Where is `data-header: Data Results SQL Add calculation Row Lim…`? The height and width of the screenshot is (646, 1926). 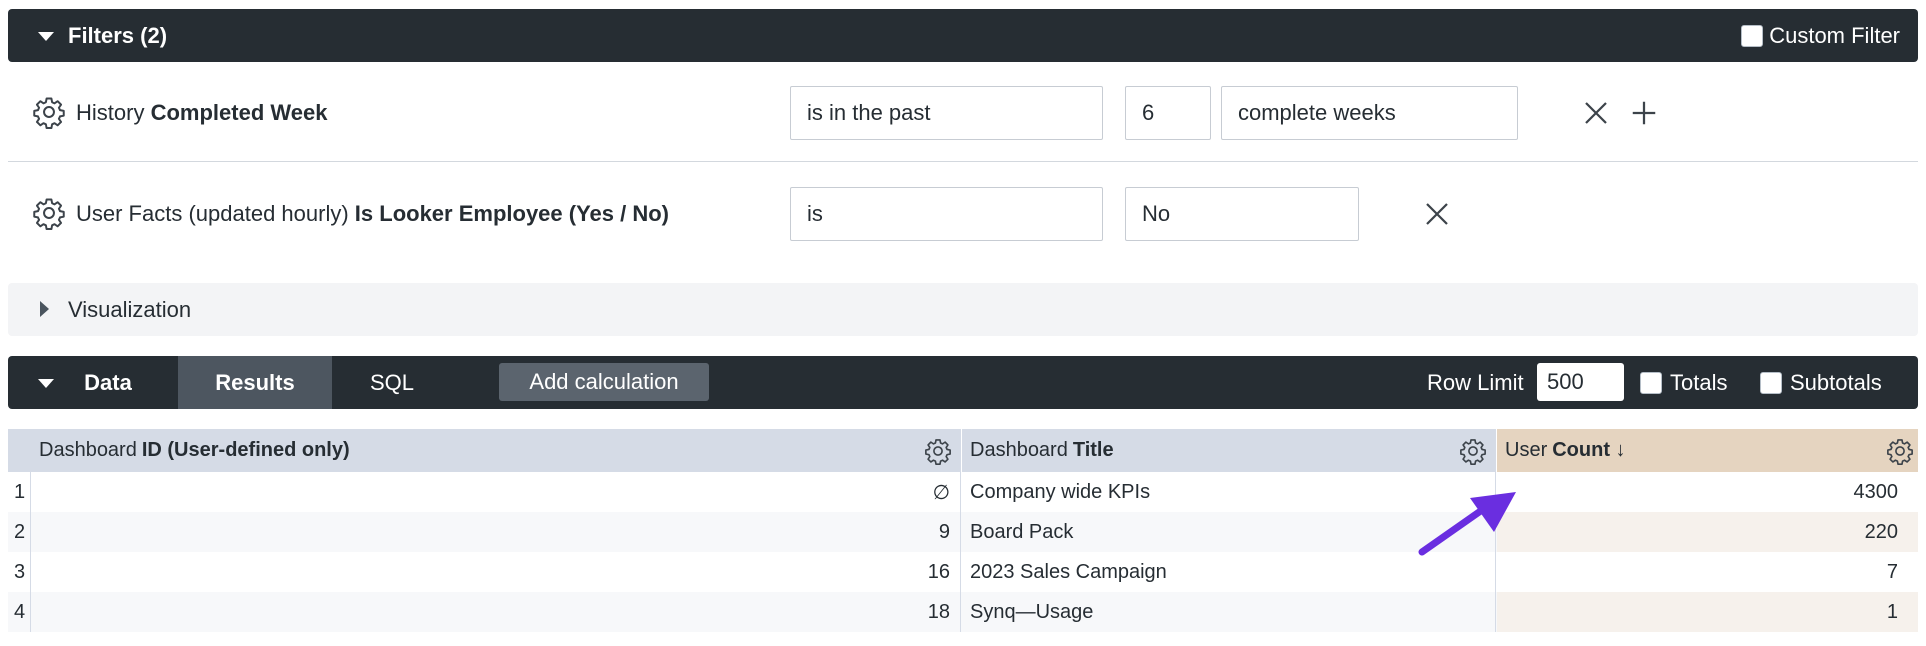
data-header: Data Results SQL Add calculation Row Lim… is located at coordinates (963, 382).